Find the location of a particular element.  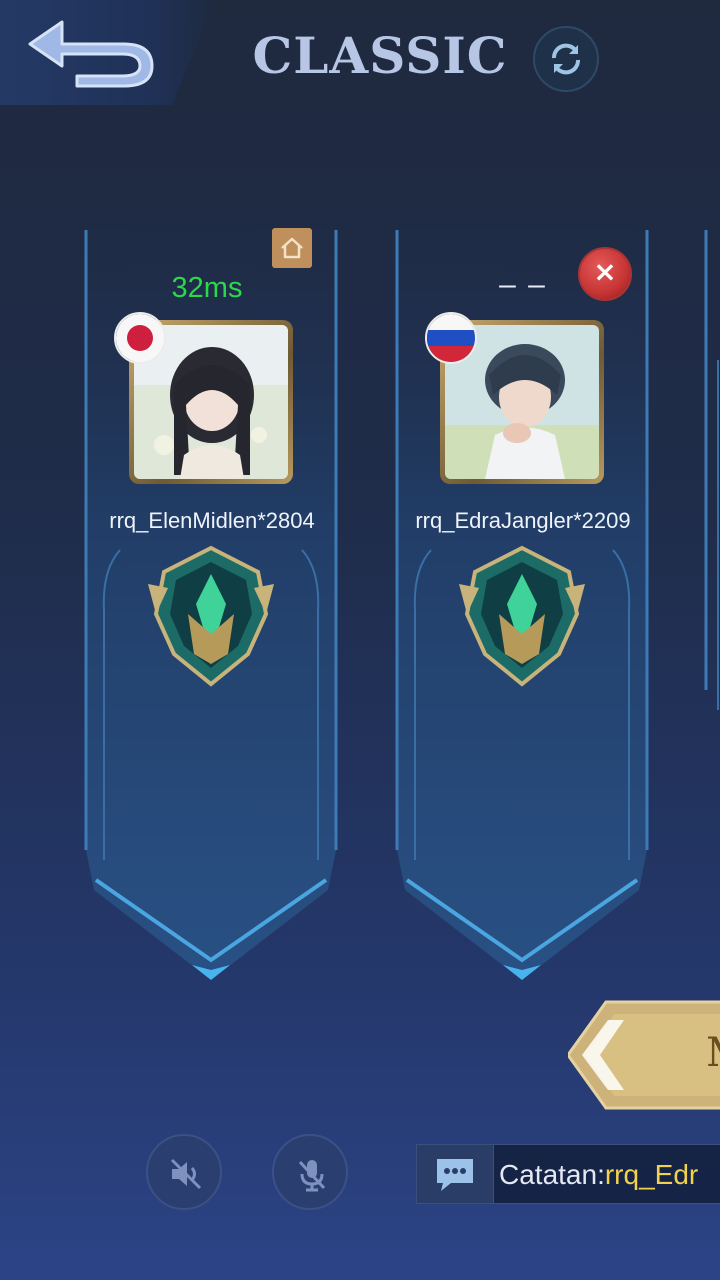

ping-value: 32ms is located at coordinates (207, 288).